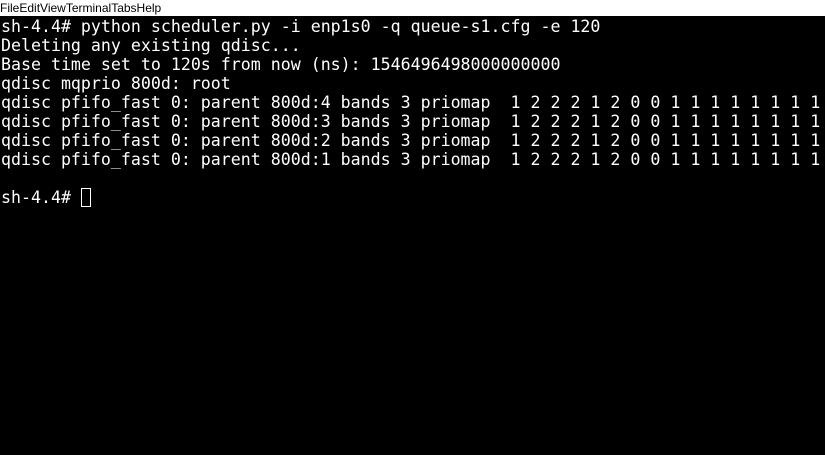 This screenshot has width=825, height=455. Describe the element at coordinates (123, 8) in the screenshot. I see `menu-tabs: Tabs` at that location.